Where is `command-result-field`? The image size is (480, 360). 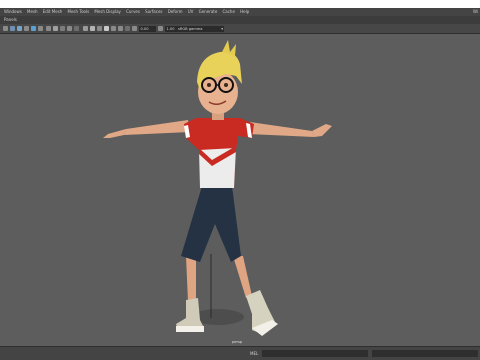
command-result-field is located at coordinates (425, 353).